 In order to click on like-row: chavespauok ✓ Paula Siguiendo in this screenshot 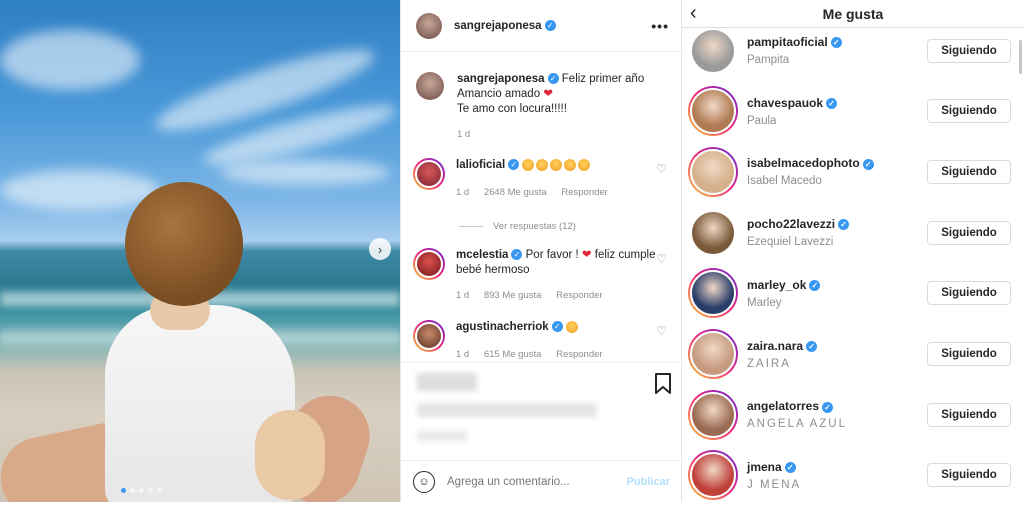, I will do `click(853, 111)`.